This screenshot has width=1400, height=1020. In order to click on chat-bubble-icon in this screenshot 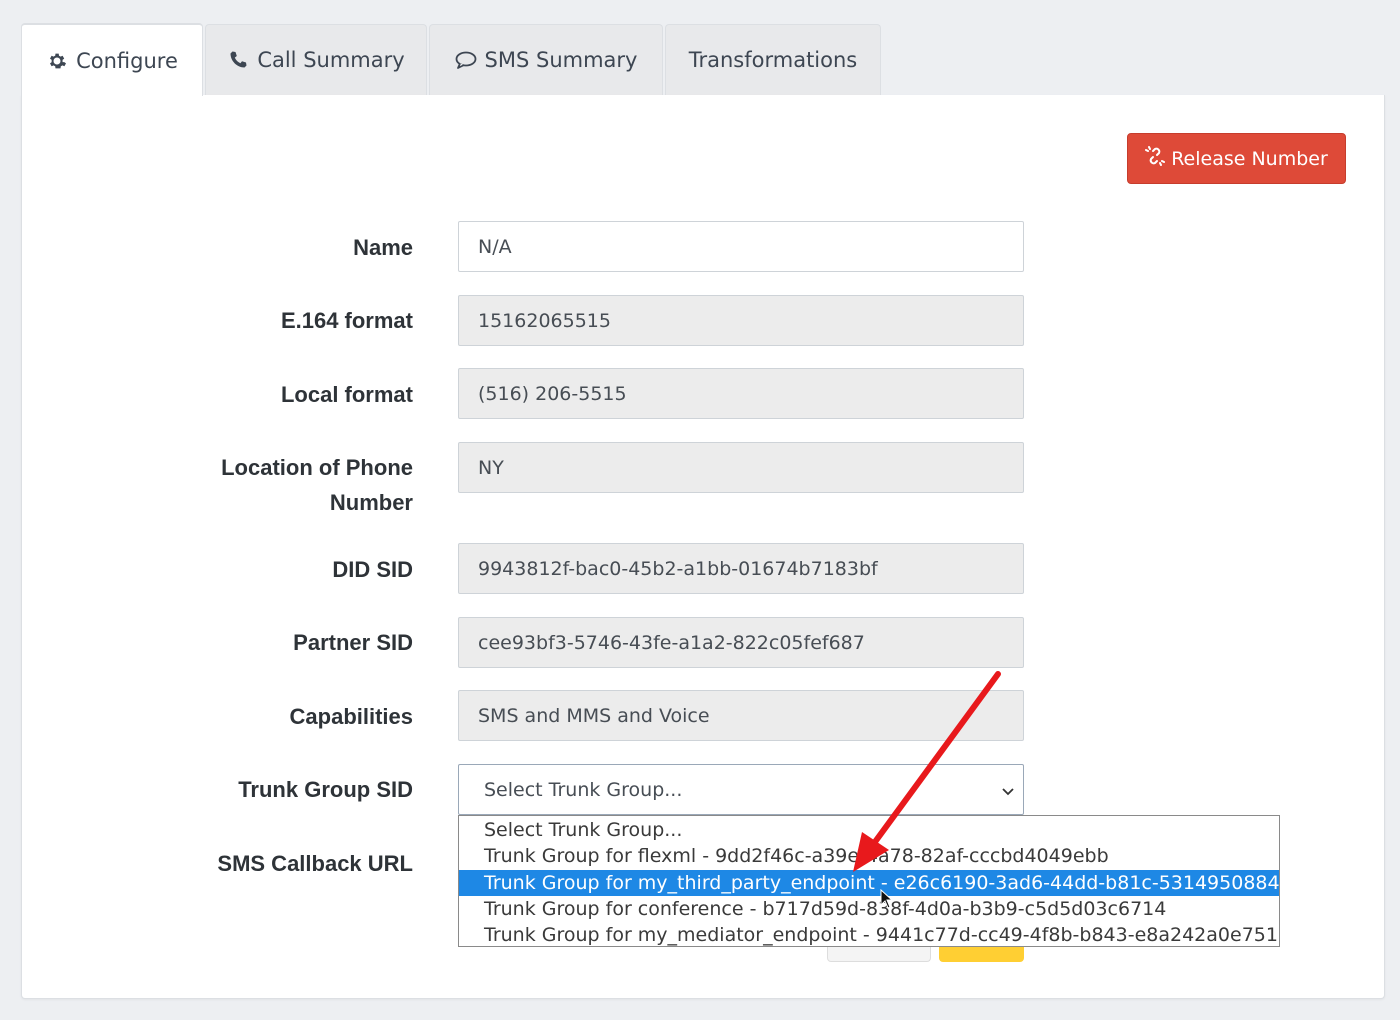, I will do `click(466, 60)`.